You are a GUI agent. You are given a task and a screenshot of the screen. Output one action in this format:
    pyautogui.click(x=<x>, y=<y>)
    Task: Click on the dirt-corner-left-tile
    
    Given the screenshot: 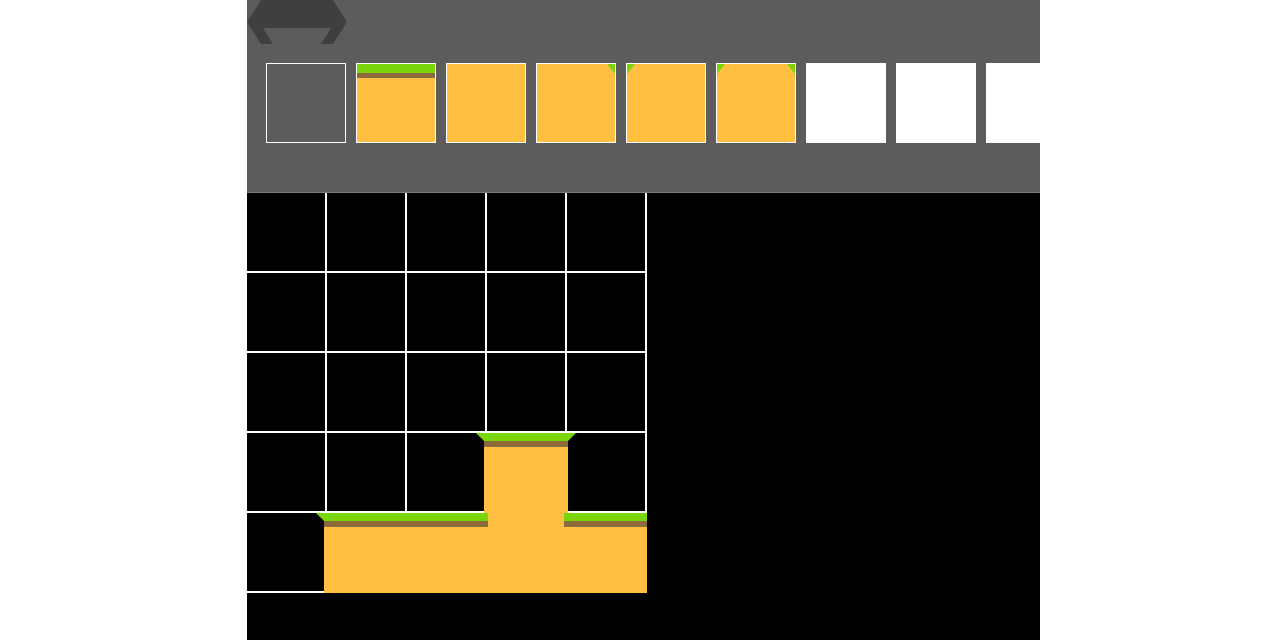 What is the action you would take?
    pyautogui.click(x=666, y=103)
    